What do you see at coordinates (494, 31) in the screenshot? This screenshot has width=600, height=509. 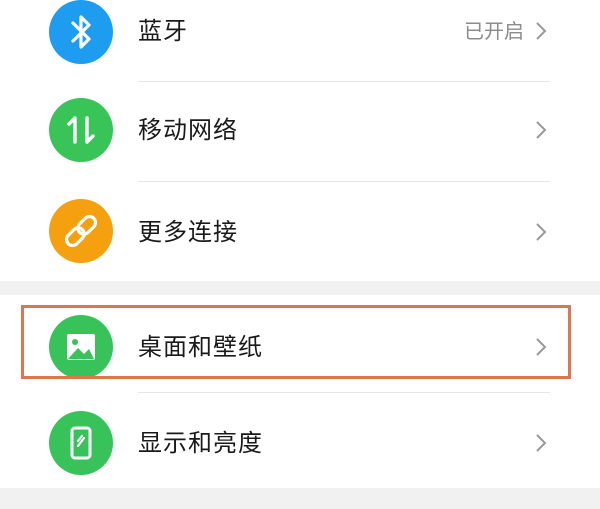 I see `bluetooth-status: 已开启` at bounding box center [494, 31].